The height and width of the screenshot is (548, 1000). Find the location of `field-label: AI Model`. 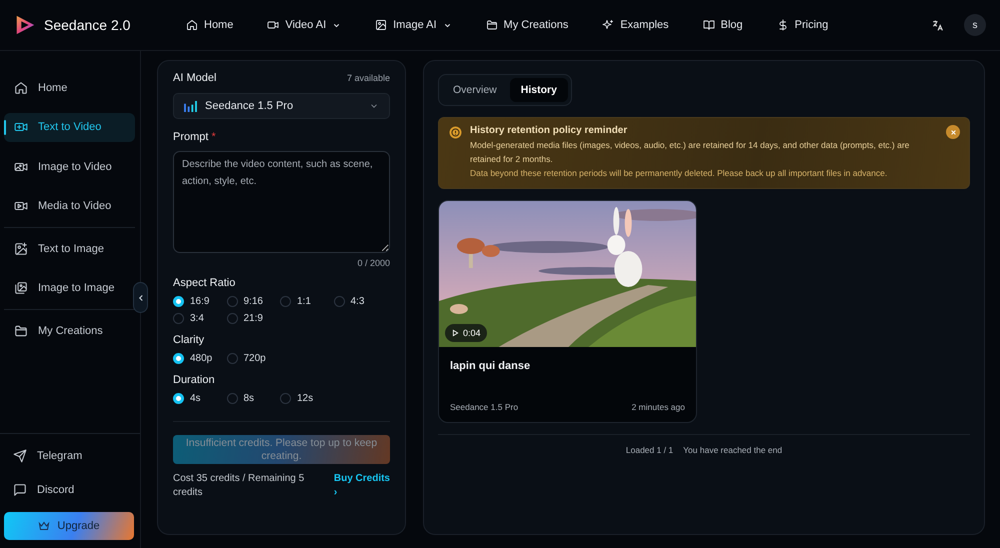

field-label: AI Model is located at coordinates (194, 78).